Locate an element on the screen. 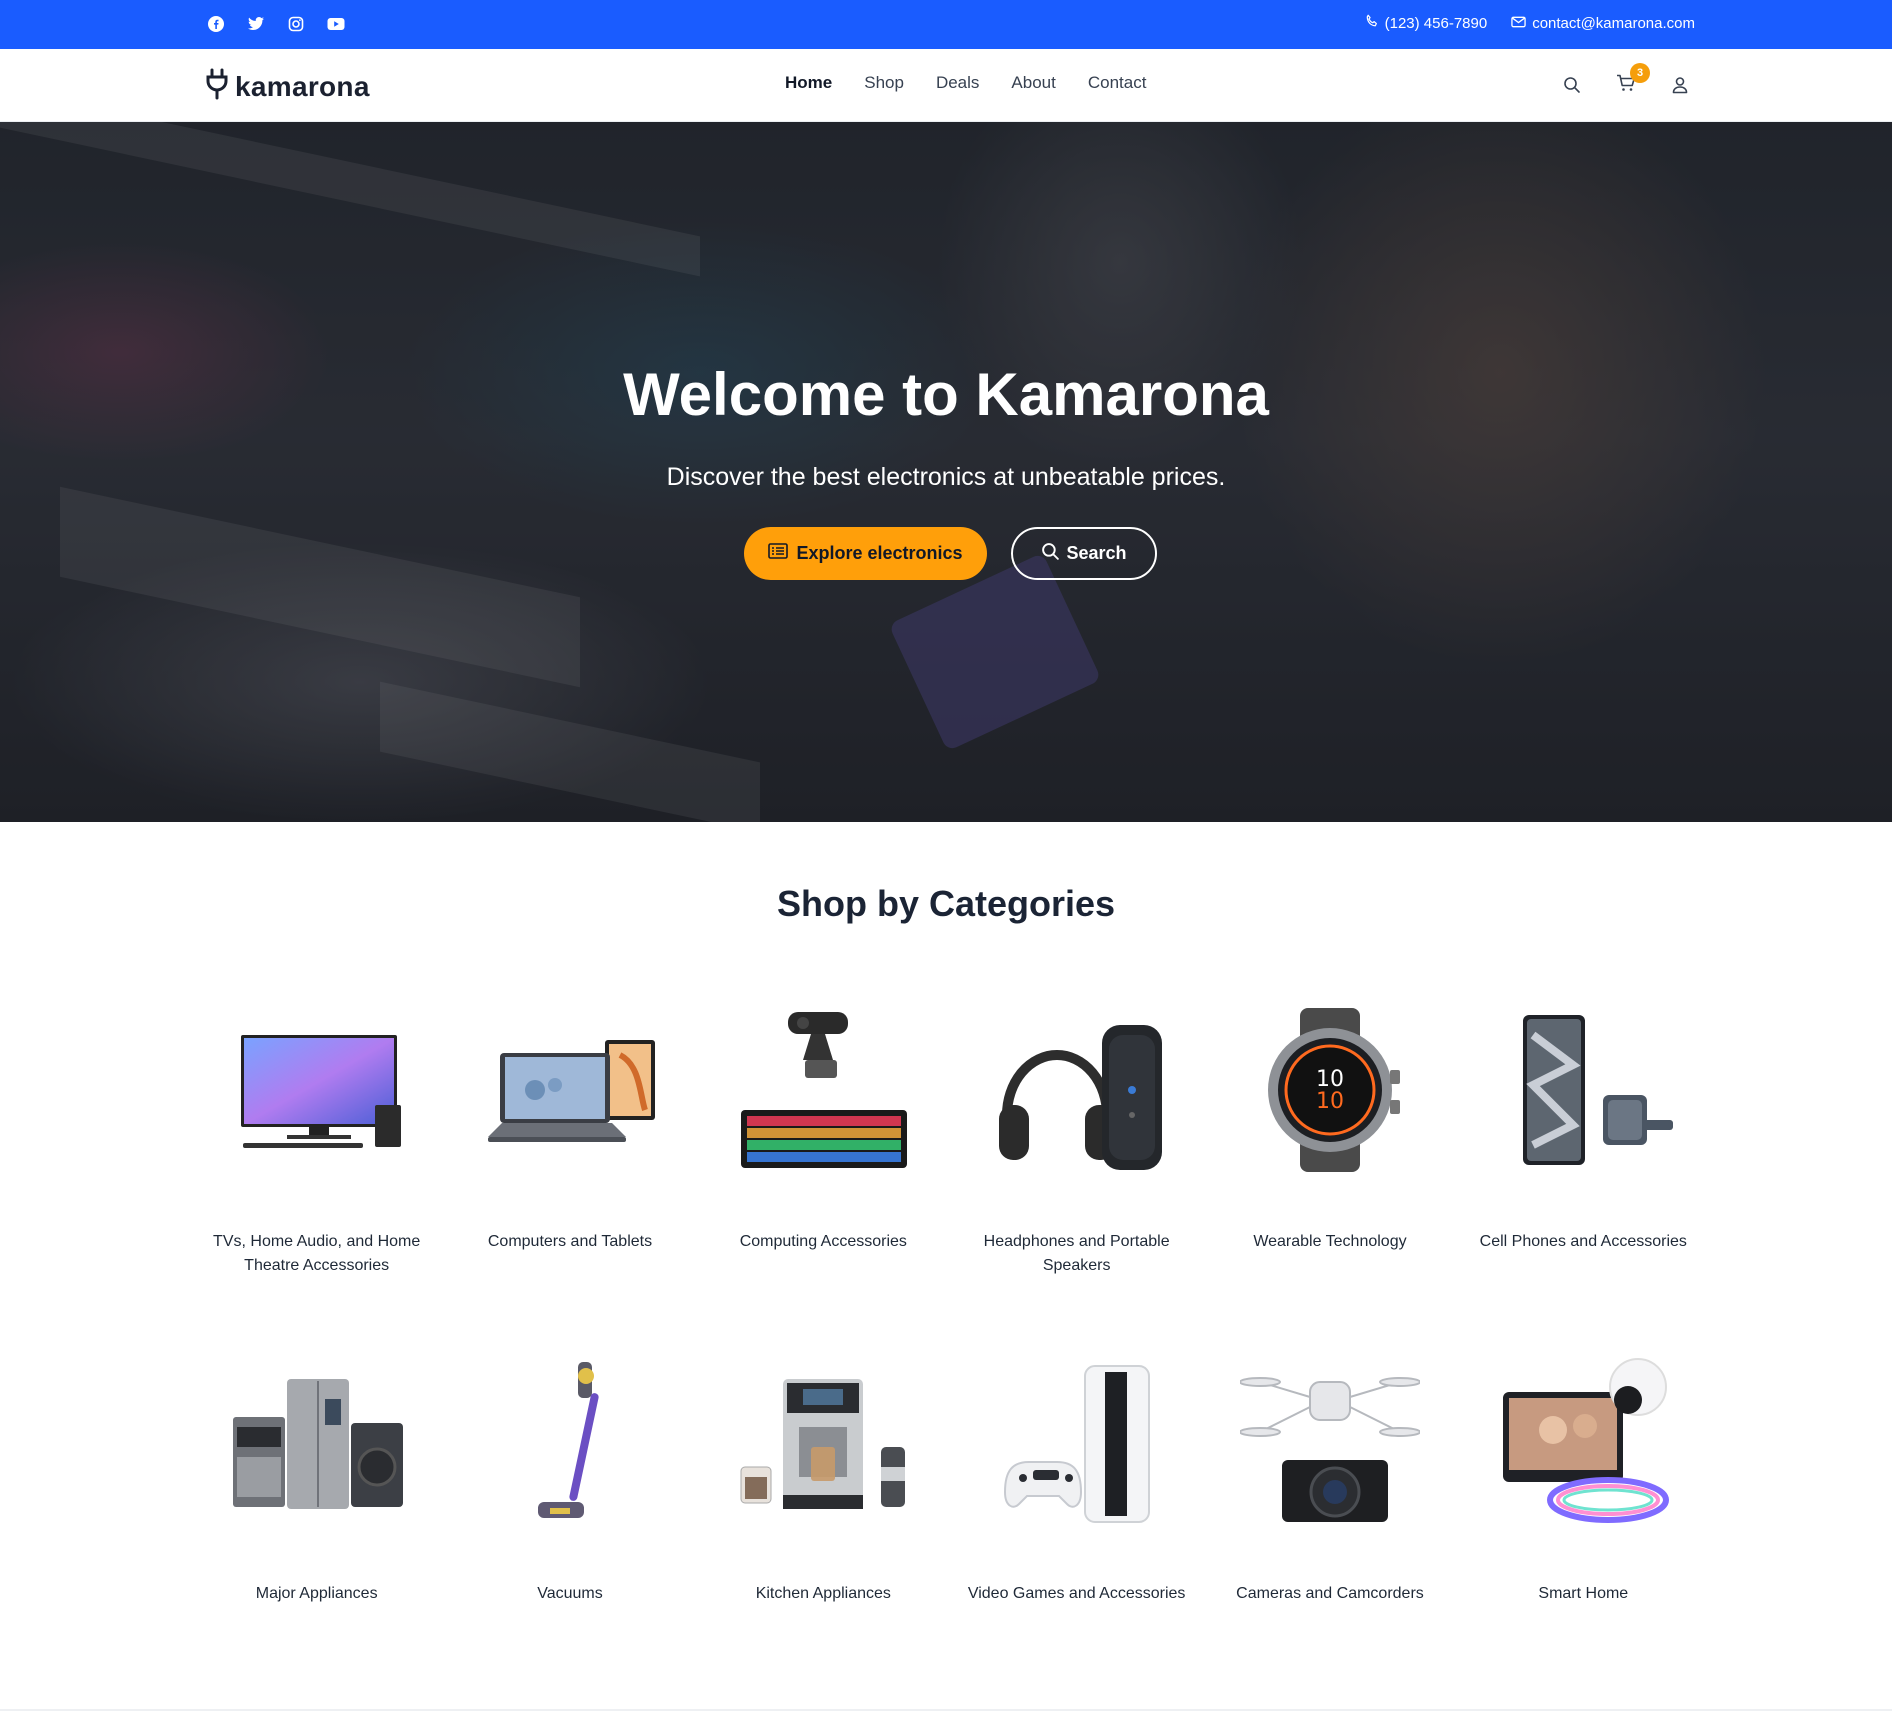 The image size is (1892, 1712). logo: kamarona is located at coordinates (287, 86).